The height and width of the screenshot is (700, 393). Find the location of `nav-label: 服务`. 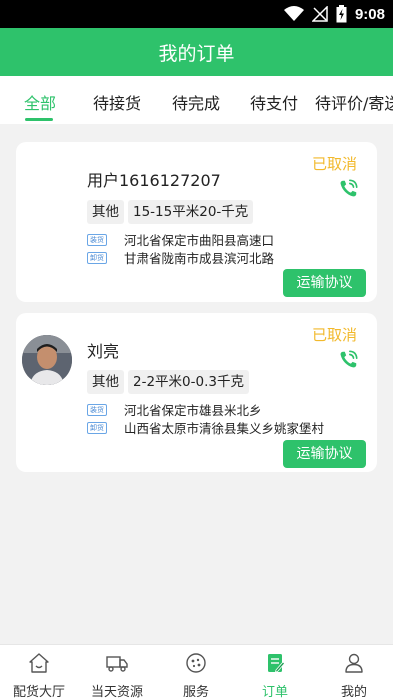

nav-label: 服务 is located at coordinates (195, 692).